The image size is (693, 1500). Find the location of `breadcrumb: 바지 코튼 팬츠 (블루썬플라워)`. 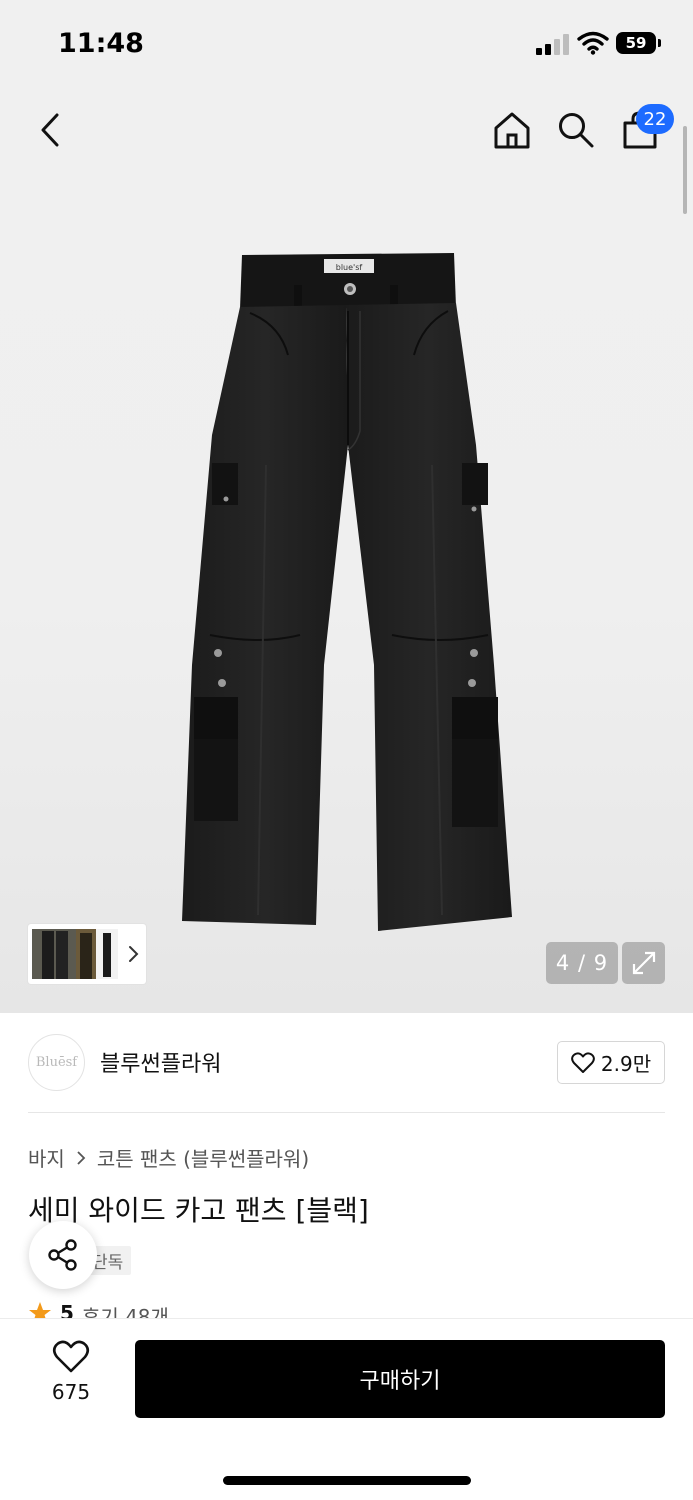

breadcrumb: 바지 코튼 팬츠 (블루썬플라워) is located at coordinates (168, 1157).